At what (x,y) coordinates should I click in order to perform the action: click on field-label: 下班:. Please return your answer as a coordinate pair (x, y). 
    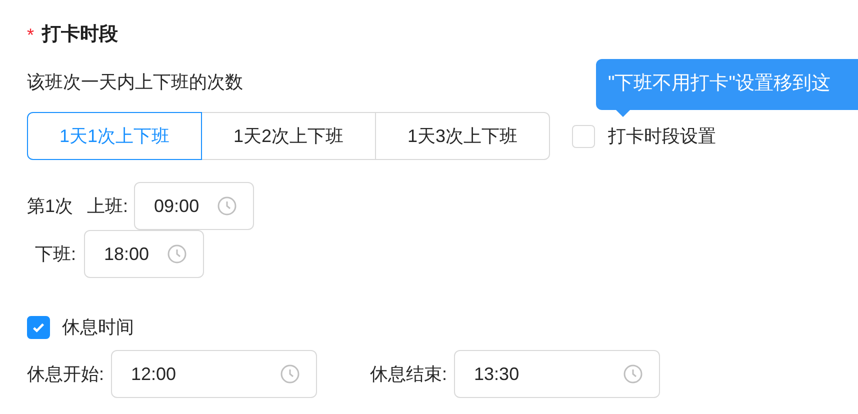
    Looking at the image, I should click on (55, 254).